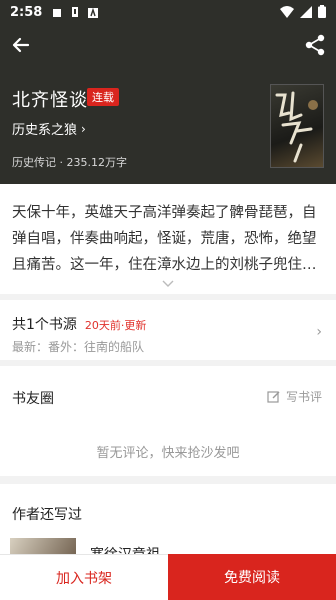 The image size is (336, 600). Describe the element at coordinates (322, 11) in the screenshot. I see `battery-icon` at that location.